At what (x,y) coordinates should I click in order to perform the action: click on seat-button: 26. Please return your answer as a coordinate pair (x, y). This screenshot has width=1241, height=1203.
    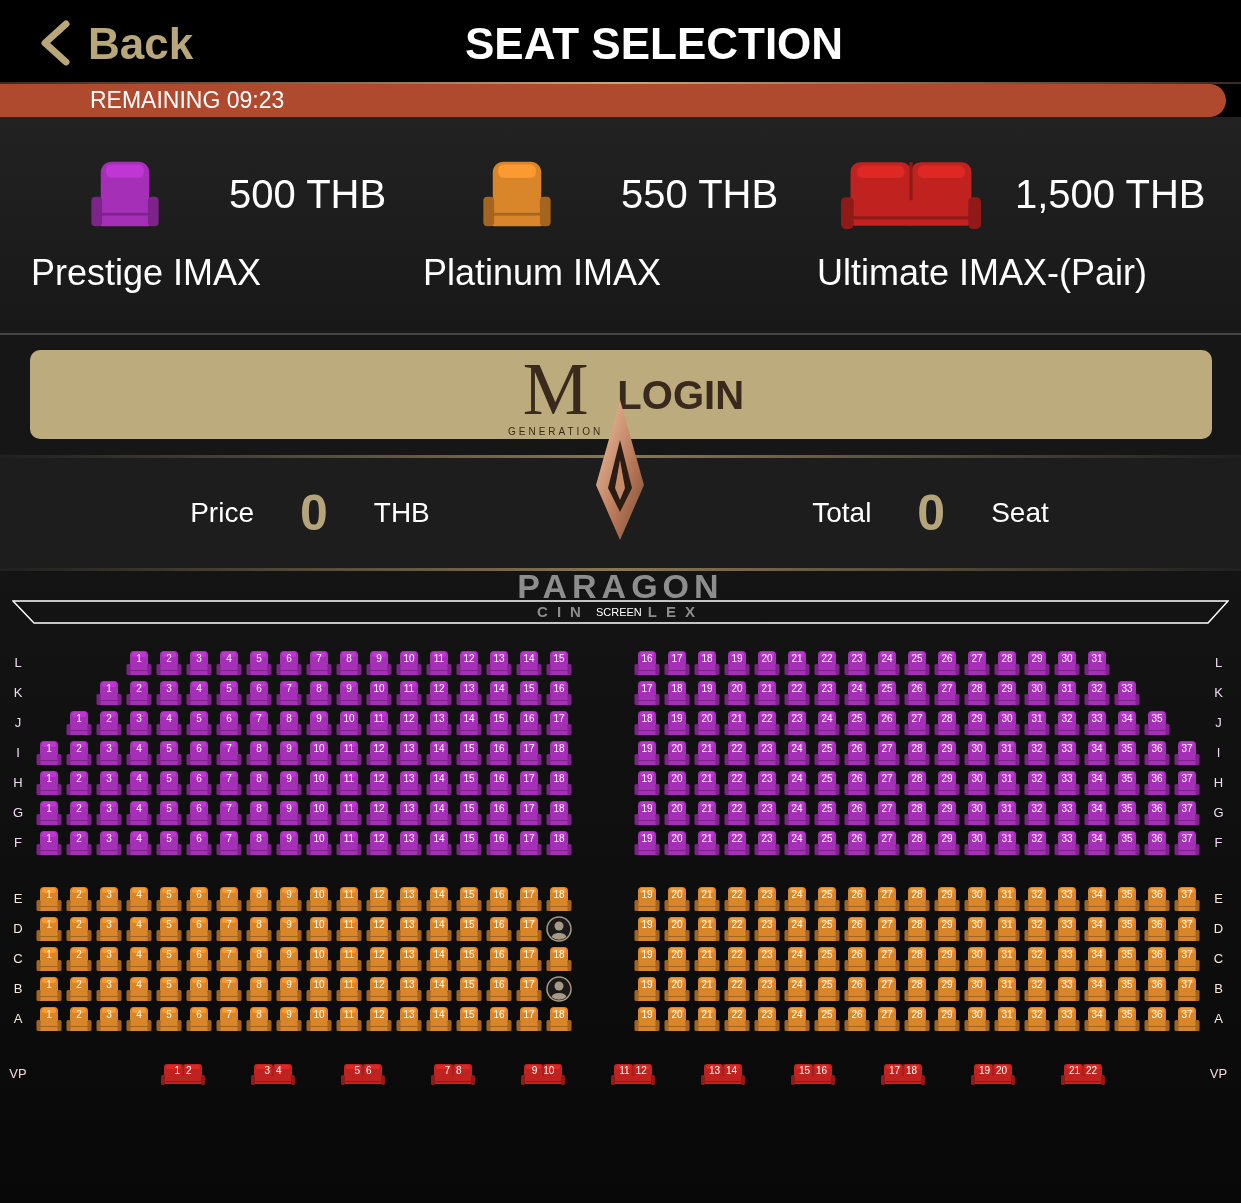
    Looking at the image, I should click on (857, 753).